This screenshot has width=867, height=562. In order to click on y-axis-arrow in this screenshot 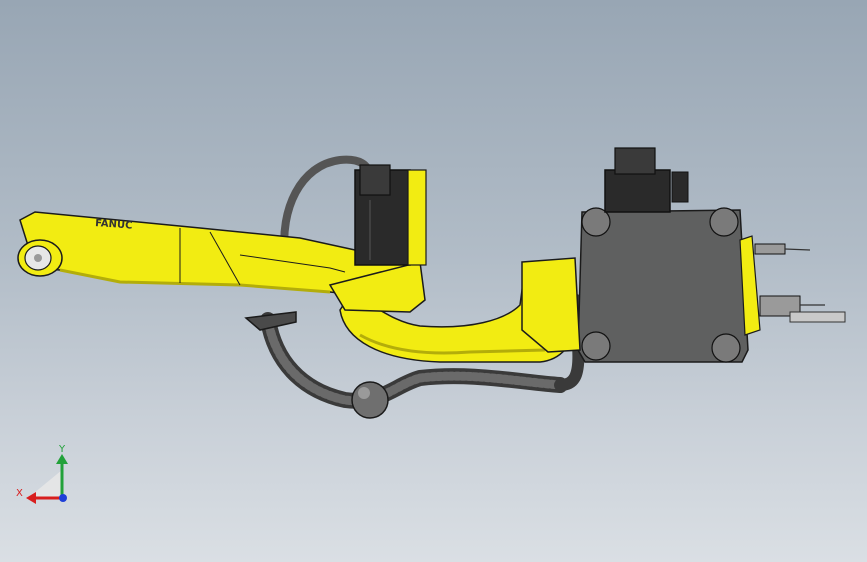, I will do `click(62, 459)`.